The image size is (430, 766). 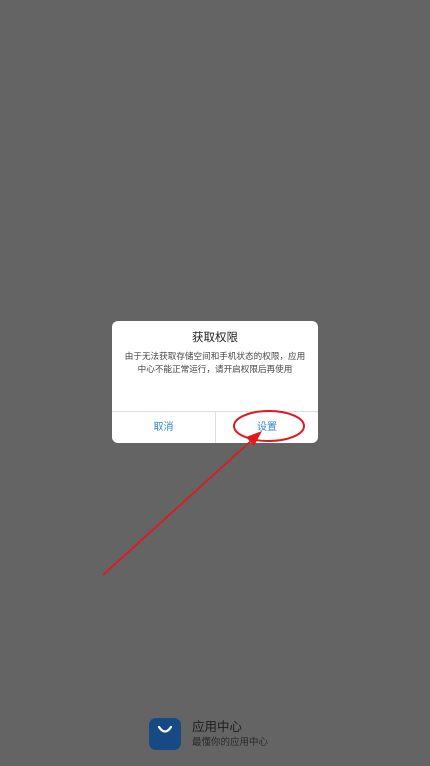 I want to click on settings-button: 设置, so click(x=267, y=427).